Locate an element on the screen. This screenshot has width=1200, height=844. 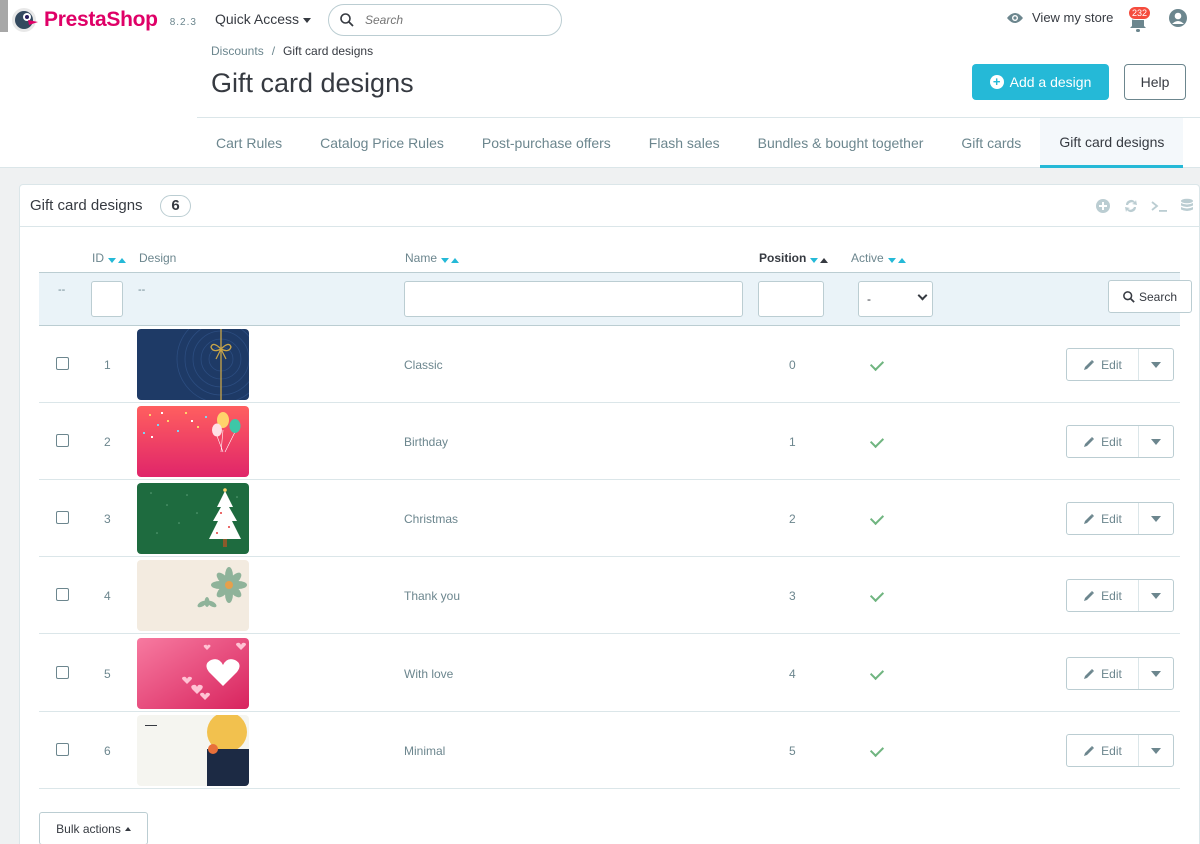
position-filter-input is located at coordinates (791, 299).